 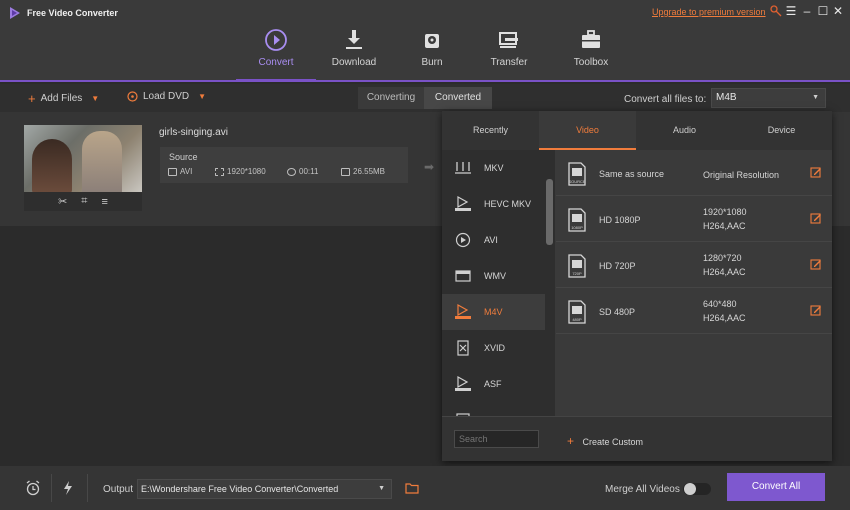 What do you see at coordinates (577, 273) in the screenshot?
I see `preset-badge-text: 720P` at bounding box center [577, 273].